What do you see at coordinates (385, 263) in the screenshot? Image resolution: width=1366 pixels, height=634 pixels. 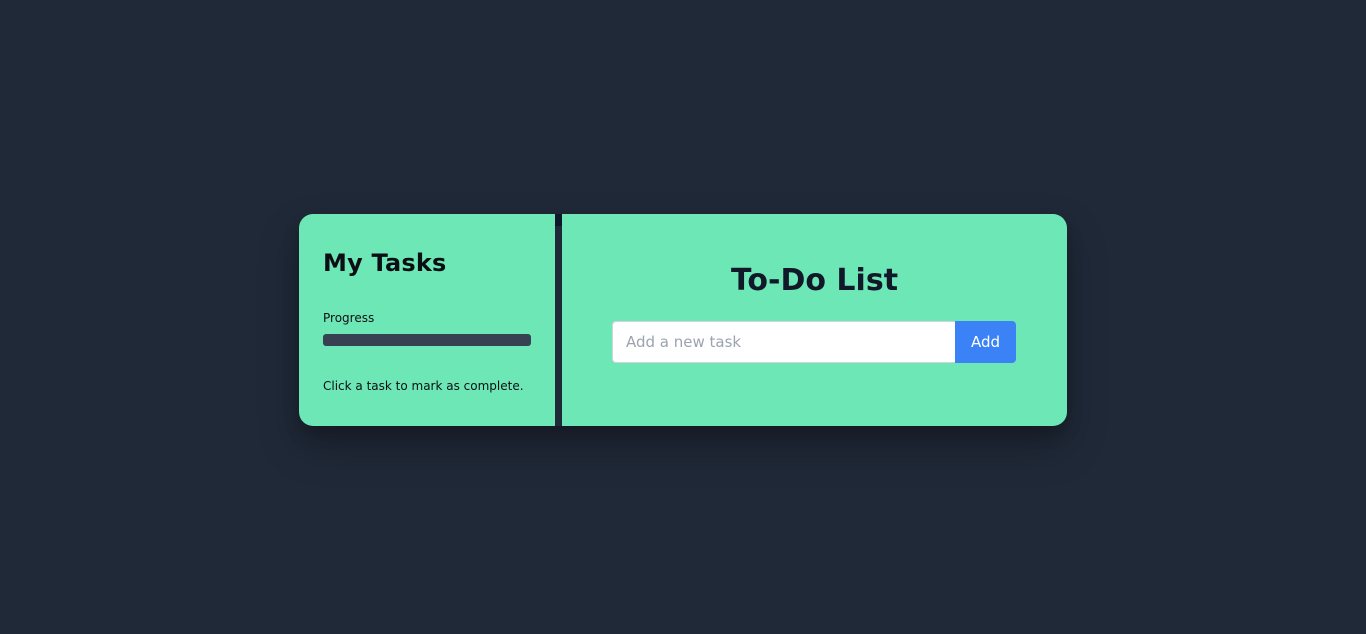 I see `sidebar-title: My Tasks` at bounding box center [385, 263].